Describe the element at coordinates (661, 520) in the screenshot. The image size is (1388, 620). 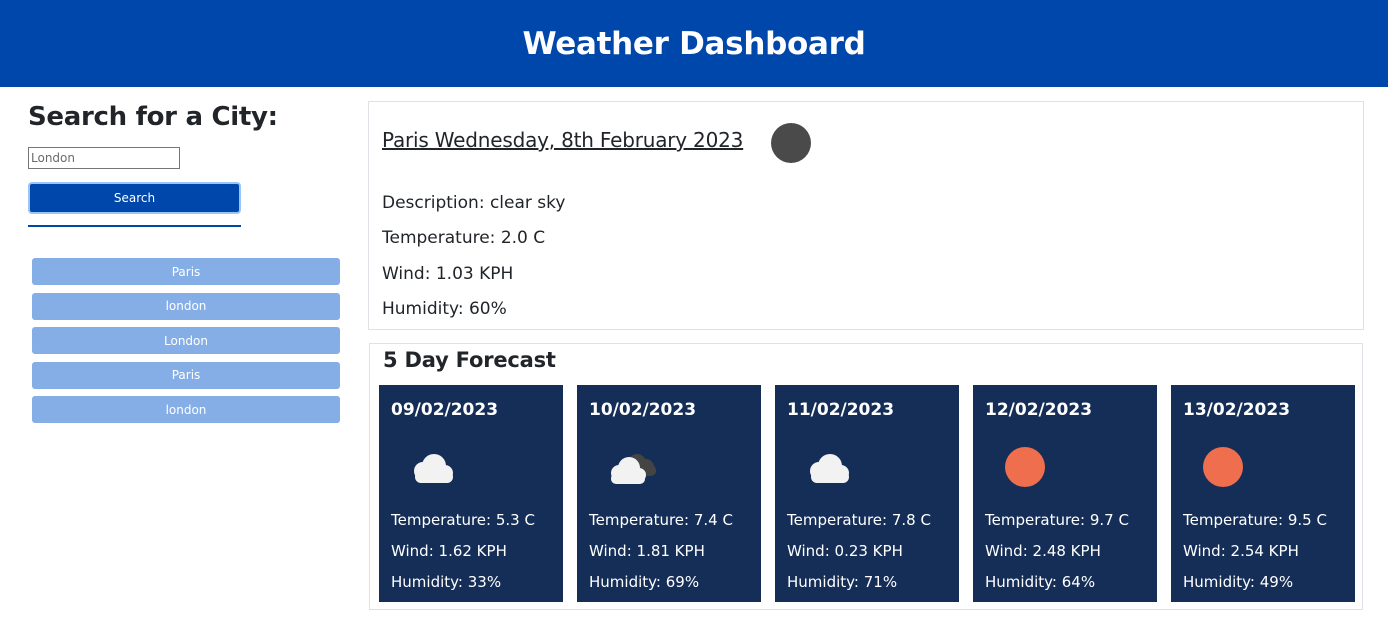
I see `forecast-temperature: Temperature: 7.4 C` at that location.